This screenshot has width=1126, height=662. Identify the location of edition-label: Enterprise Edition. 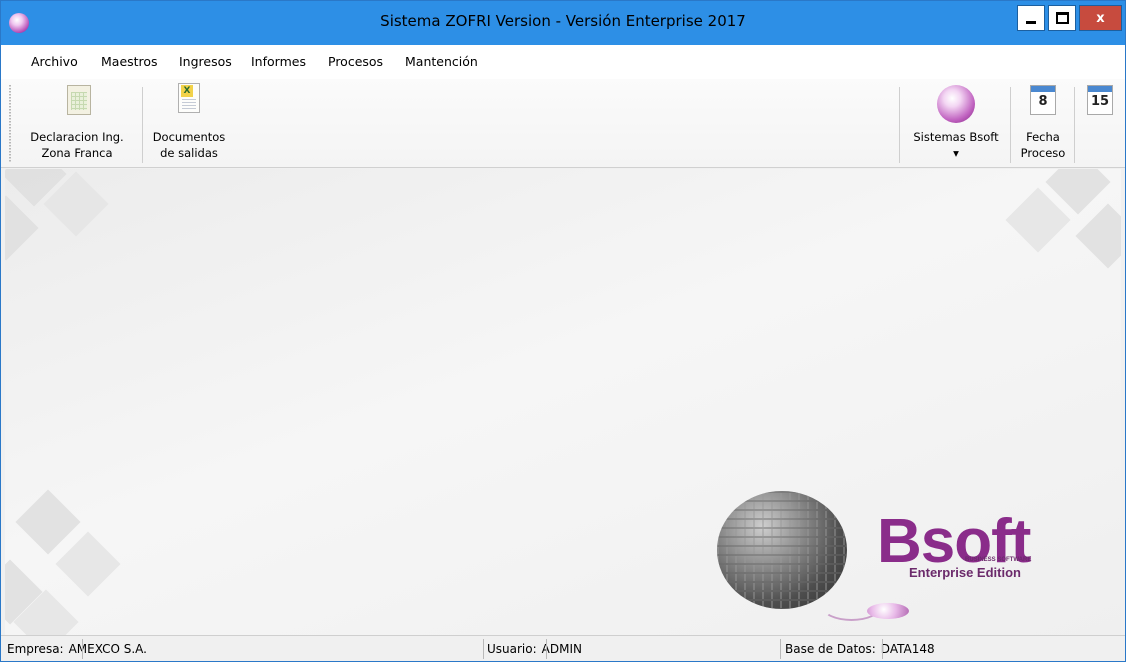
(965, 572).